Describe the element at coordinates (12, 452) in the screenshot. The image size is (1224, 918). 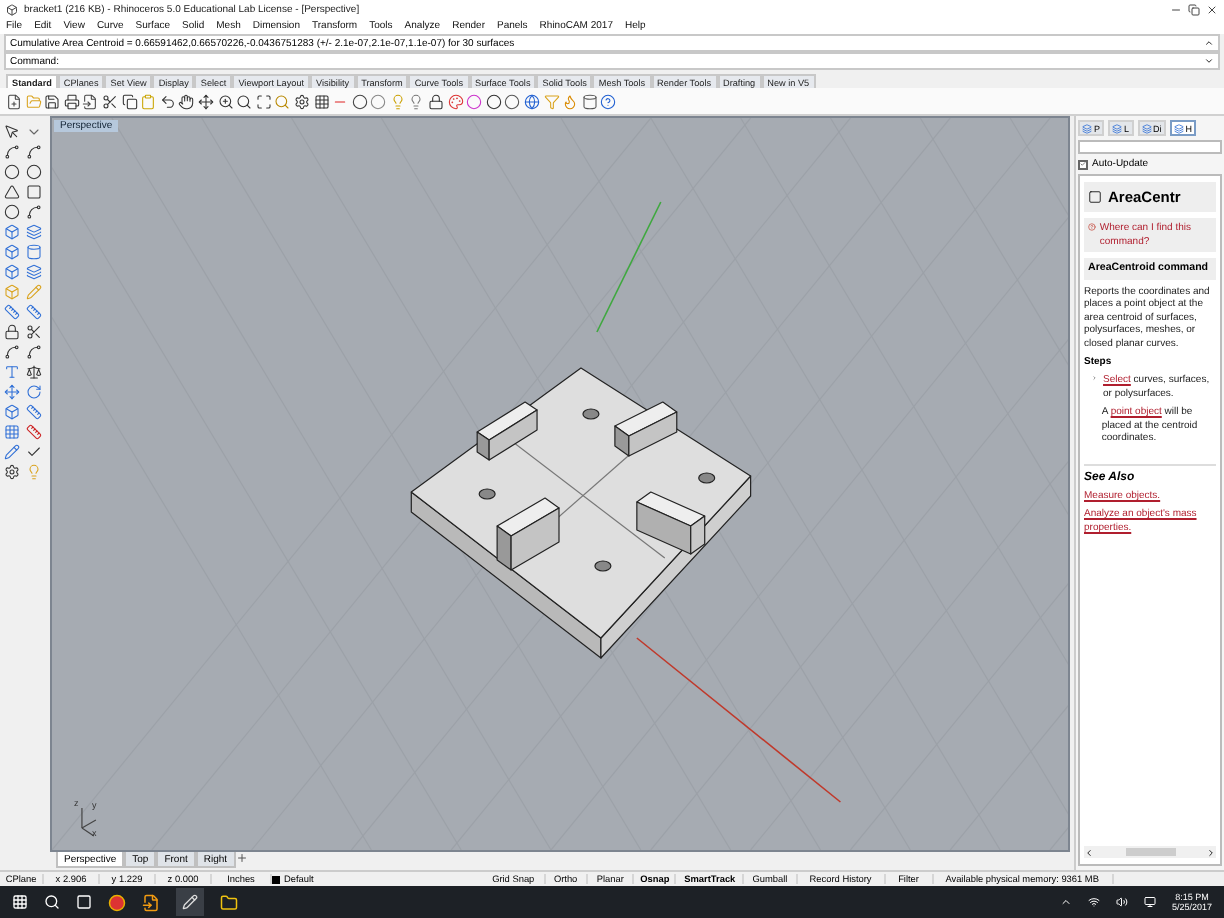
I see `edit-icon` at that location.